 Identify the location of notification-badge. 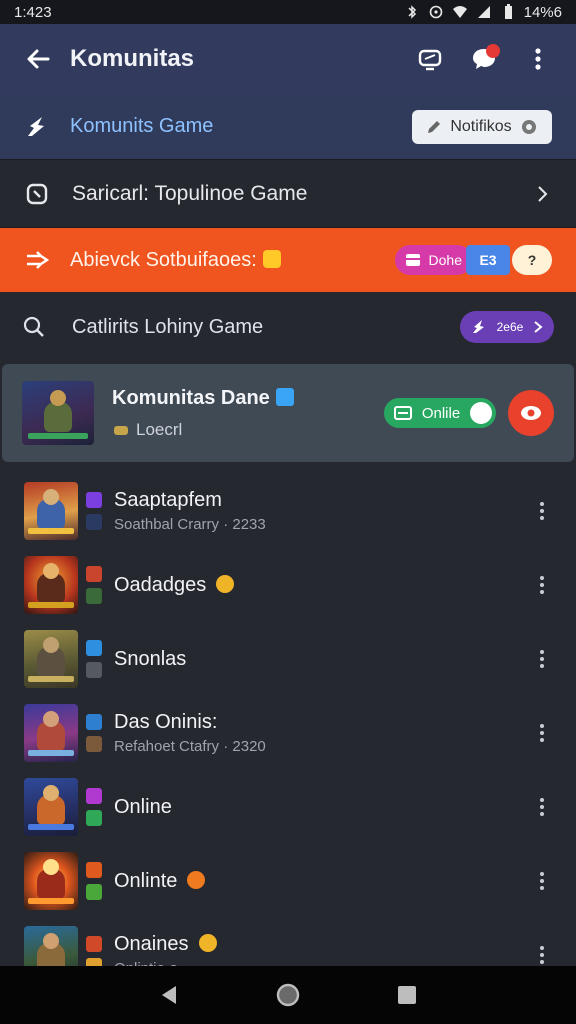
(493, 51).